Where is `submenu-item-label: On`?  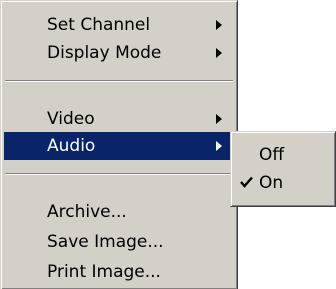 submenu-item-label: On is located at coordinates (271, 183).